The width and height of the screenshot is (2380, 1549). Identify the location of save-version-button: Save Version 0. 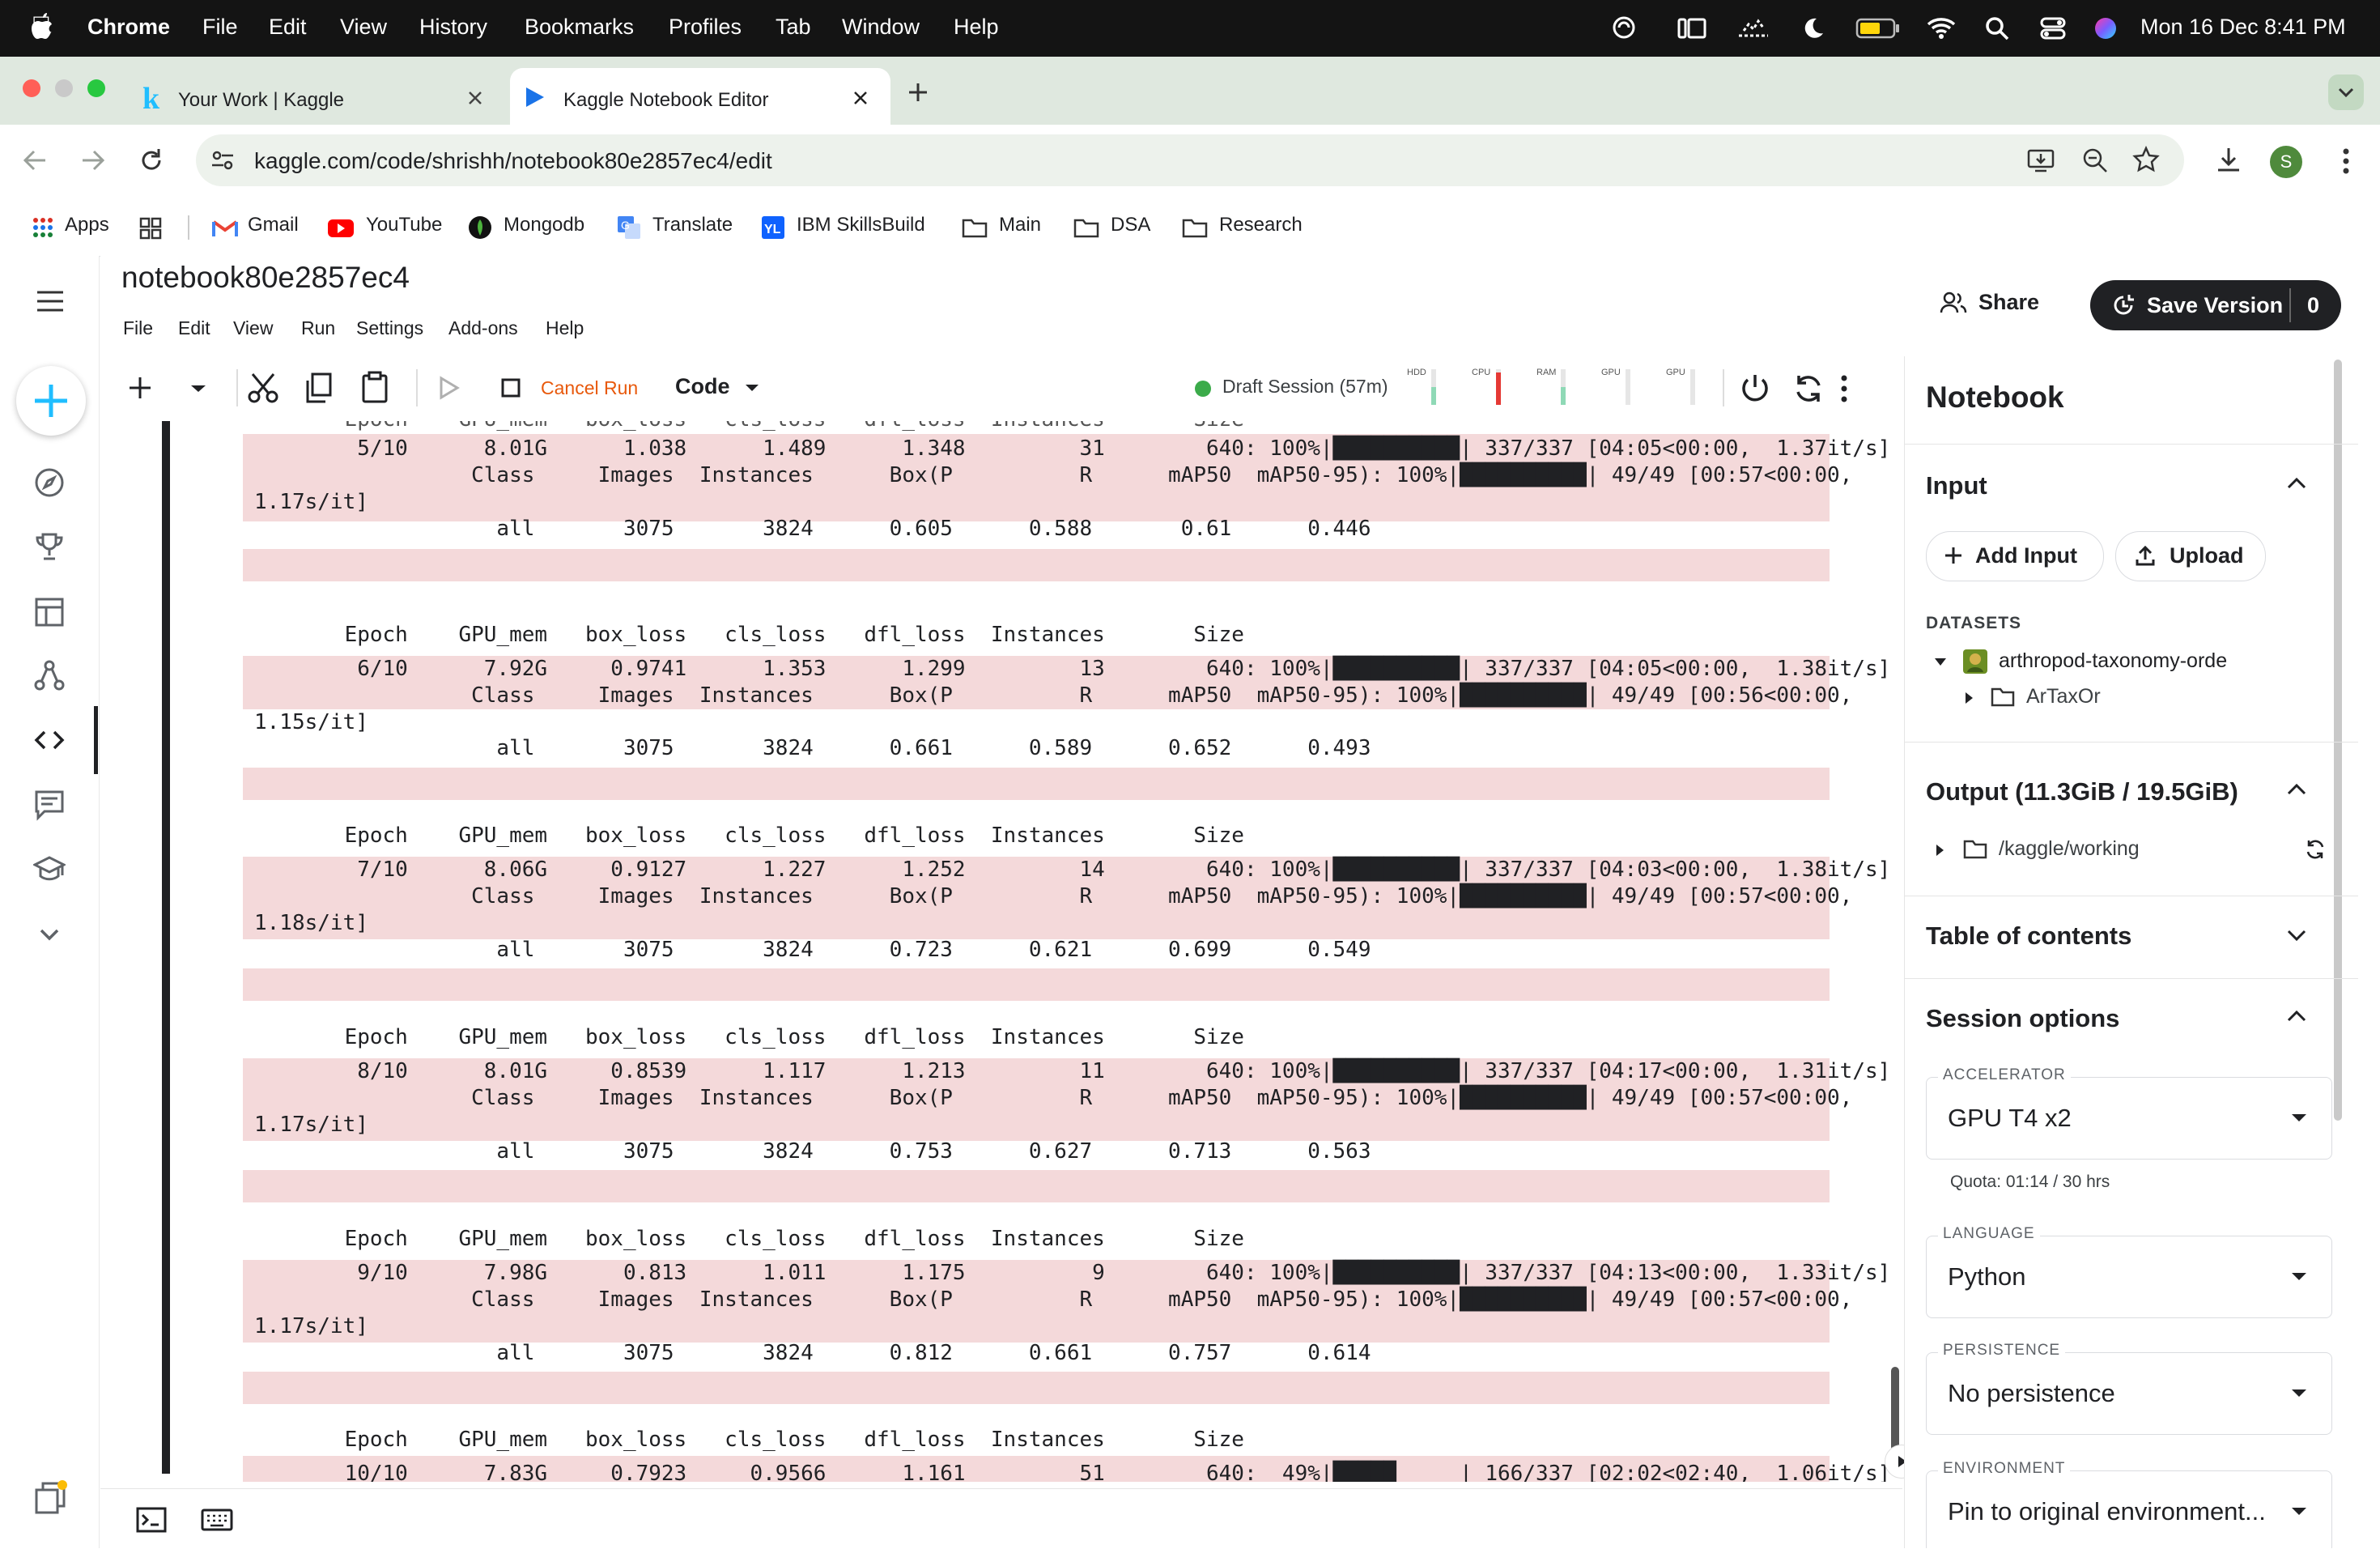
(2215, 305).